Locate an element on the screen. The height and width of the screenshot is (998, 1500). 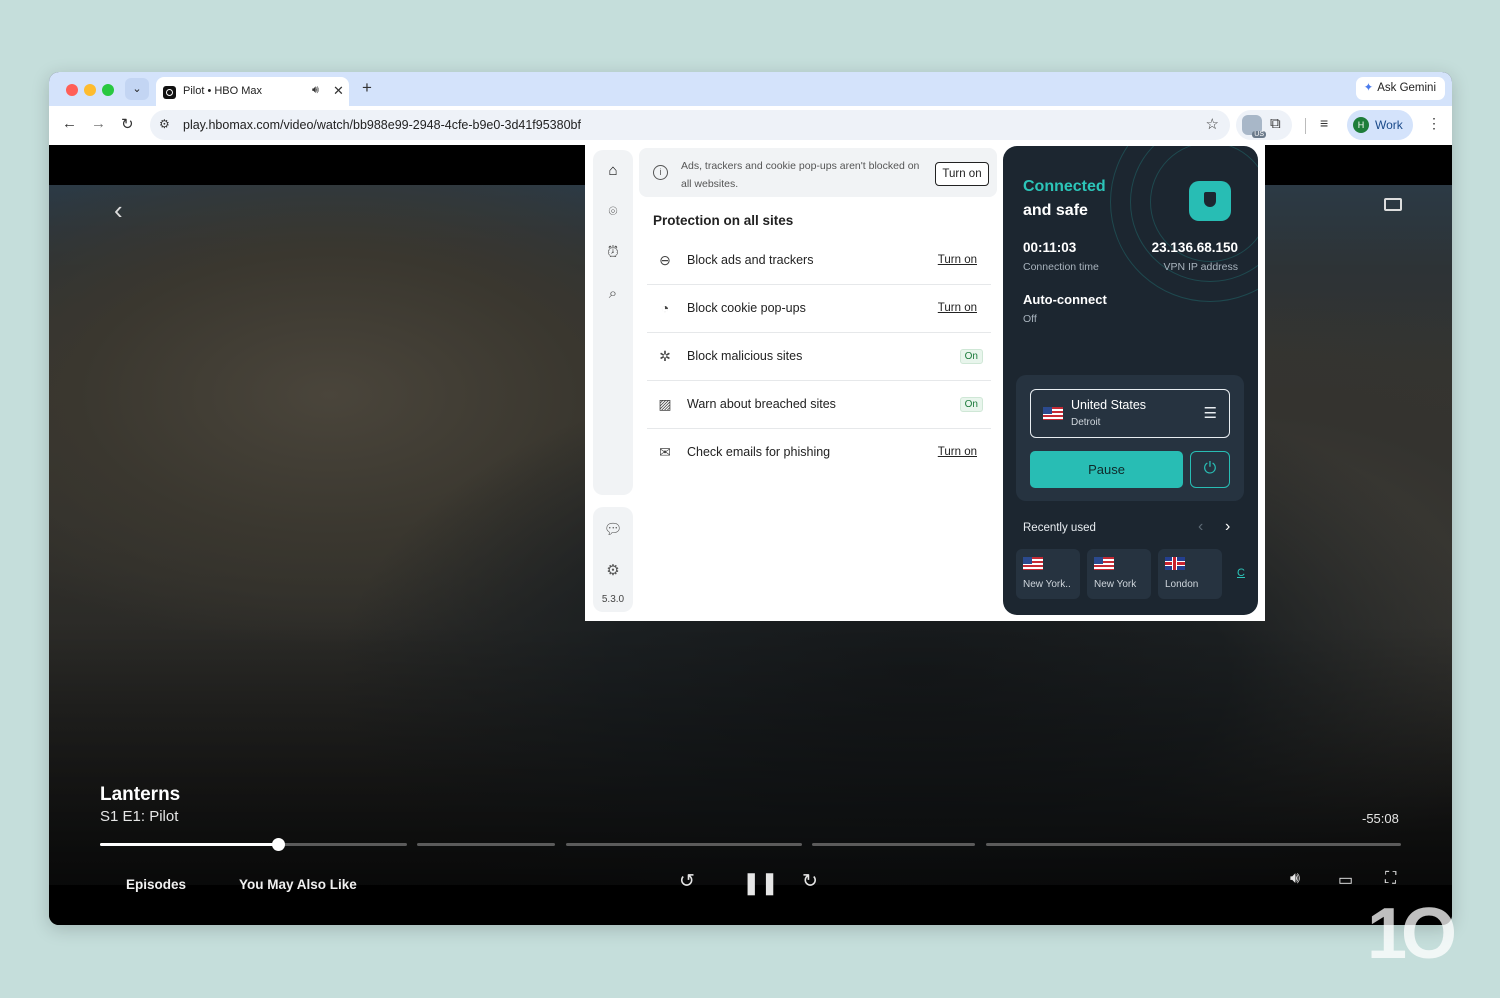
zoom-window-button is located at coordinates (108, 90).